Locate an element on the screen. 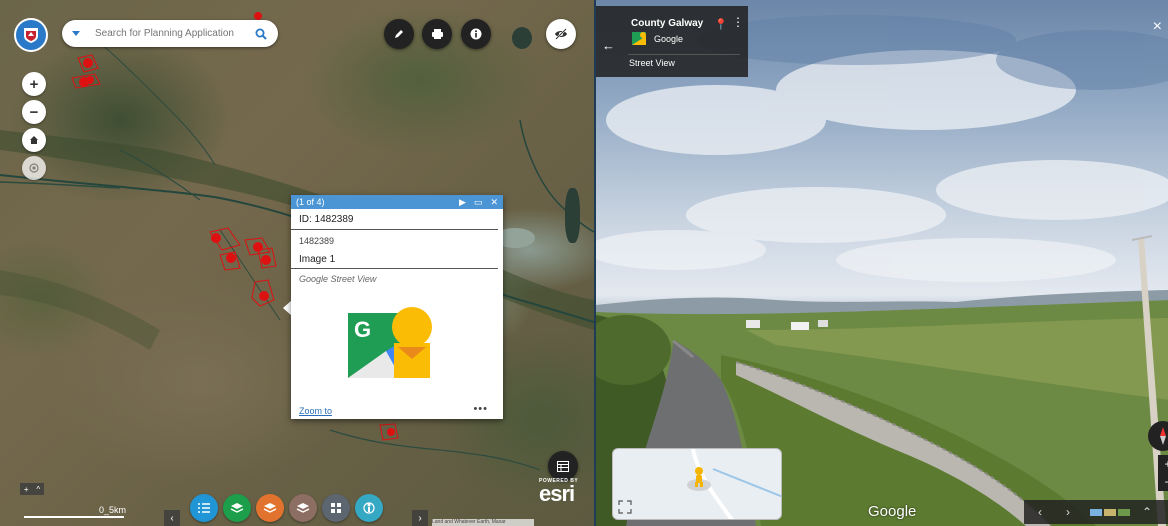  toolbar-prev-icon: ‹ is located at coordinates (172, 518).